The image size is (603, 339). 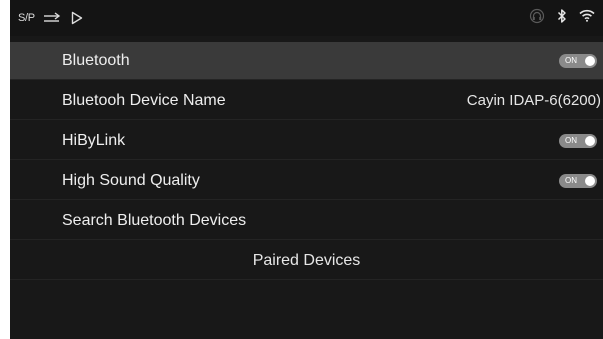 I want to click on bluetooth-toggle: ON, so click(x=578, y=61).